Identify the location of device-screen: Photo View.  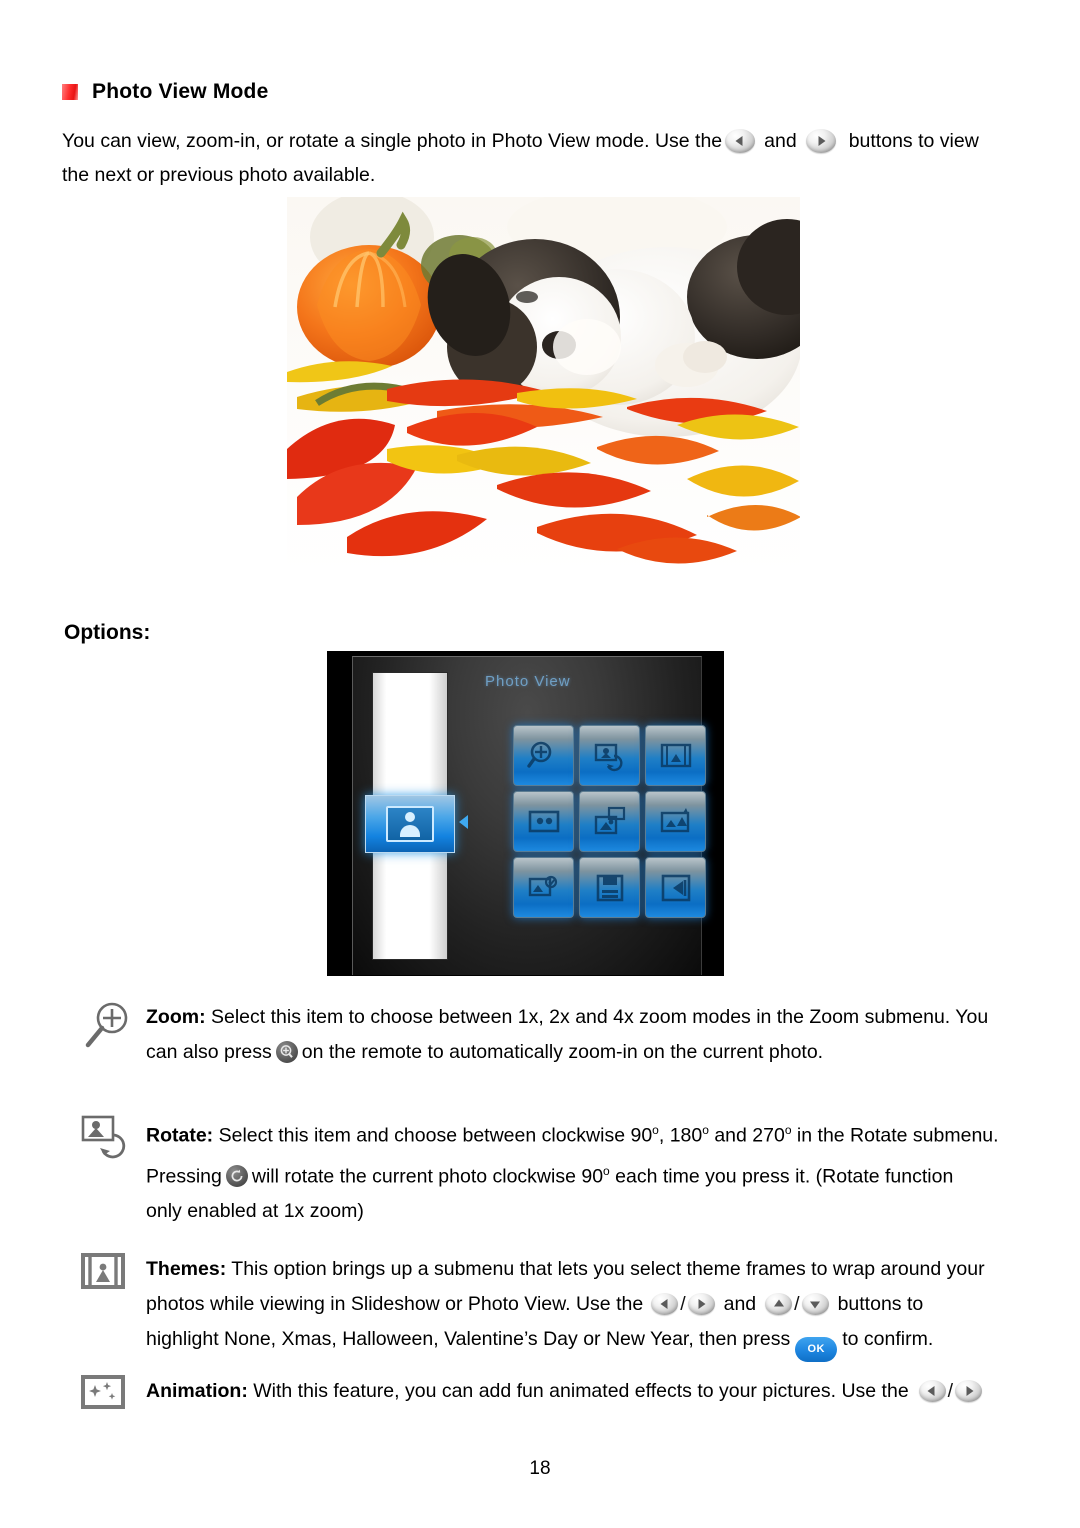
(529, 815).